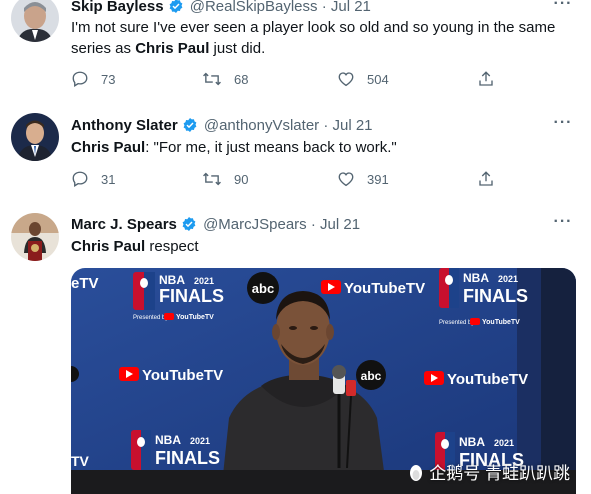  What do you see at coordinates (254, 7) in the screenshot?
I see `author-handle: @RealSkipBayless` at bounding box center [254, 7].